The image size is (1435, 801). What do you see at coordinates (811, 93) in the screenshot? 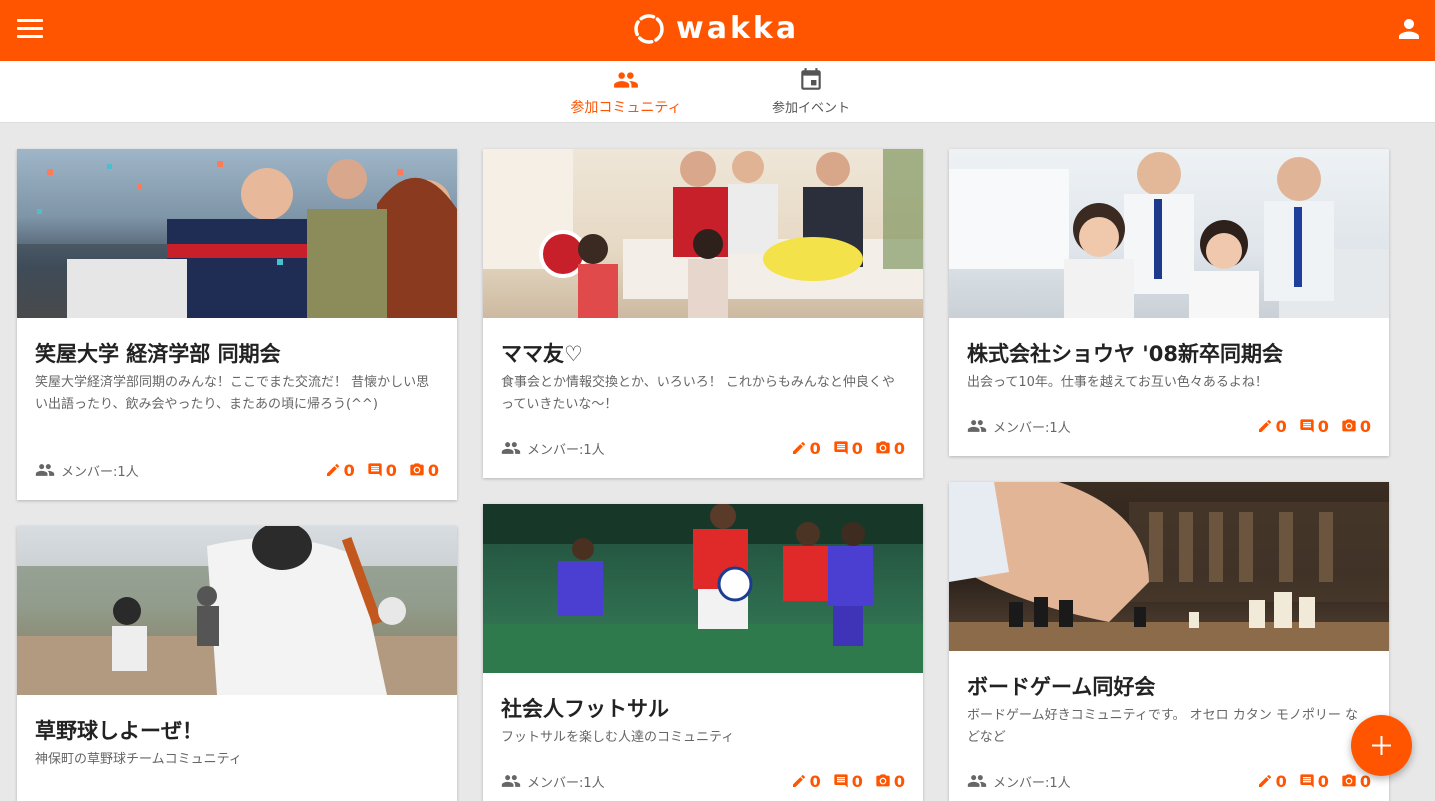
I see `tab-events: 参加イベント` at bounding box center [811, 93].